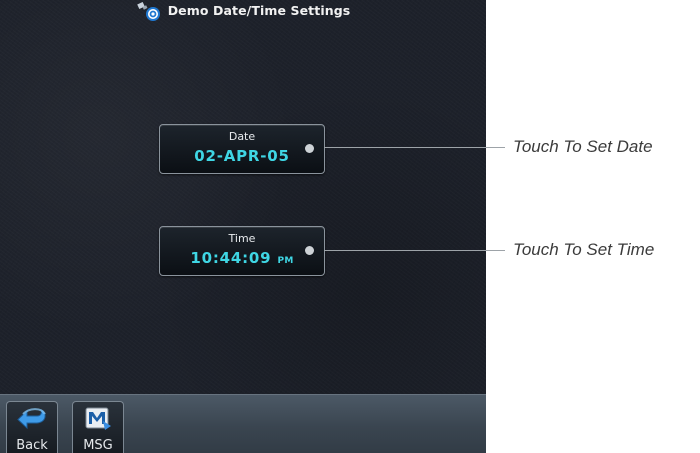 This screenshot has width=700, height=453. Describe the element at coordinates (242, 156) in the screenshot. I see `date-value: 02-APR-05` at that location.